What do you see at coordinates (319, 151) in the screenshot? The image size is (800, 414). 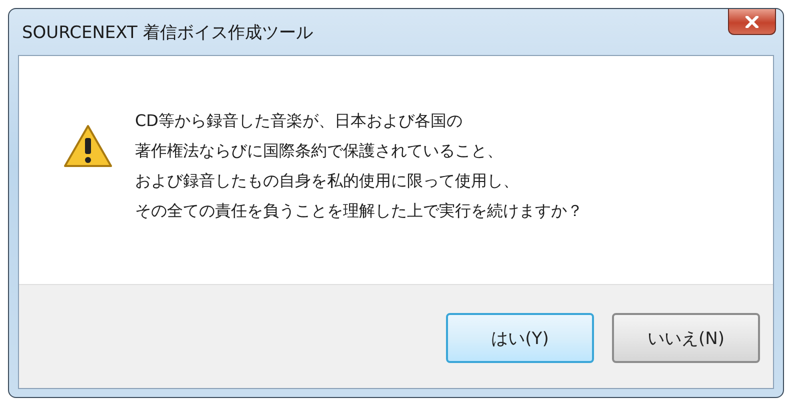 I see `message-text: 著作権法ならびに国際条約で保護されていること、` at bounding box center [319, 151].